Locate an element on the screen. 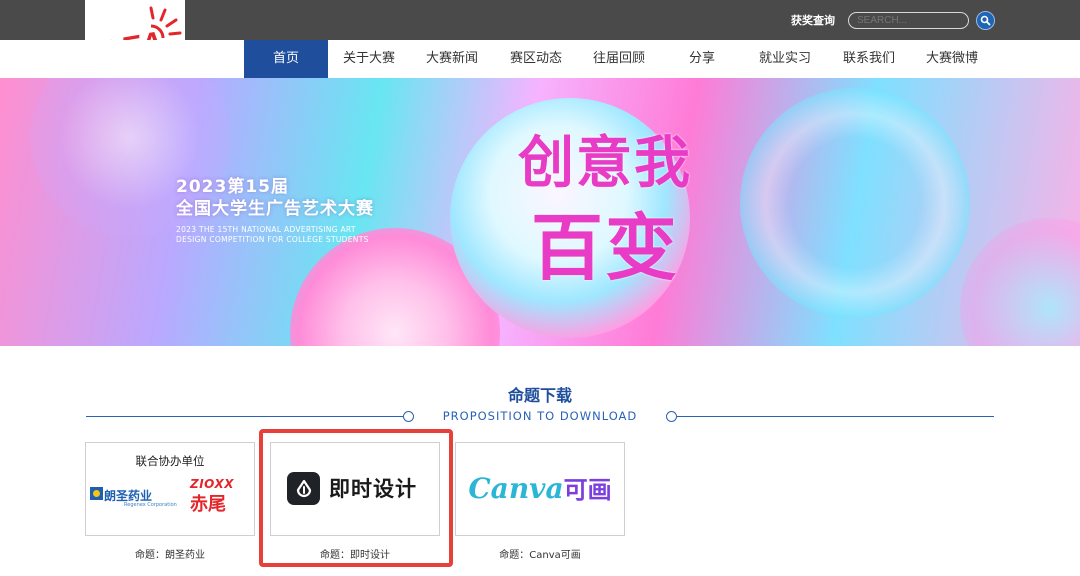 The width and height of the screenshot is (1080, 576). nav-item-jobs: 就业实习 is located at coordinates (785, 59).